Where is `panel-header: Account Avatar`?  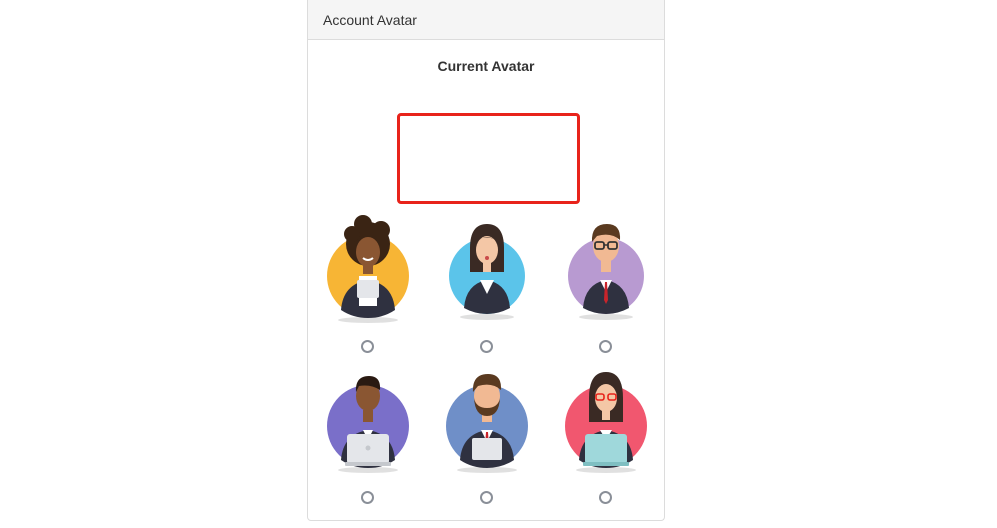
panel-header: Account Avatar is located at coordinates (486, 20).